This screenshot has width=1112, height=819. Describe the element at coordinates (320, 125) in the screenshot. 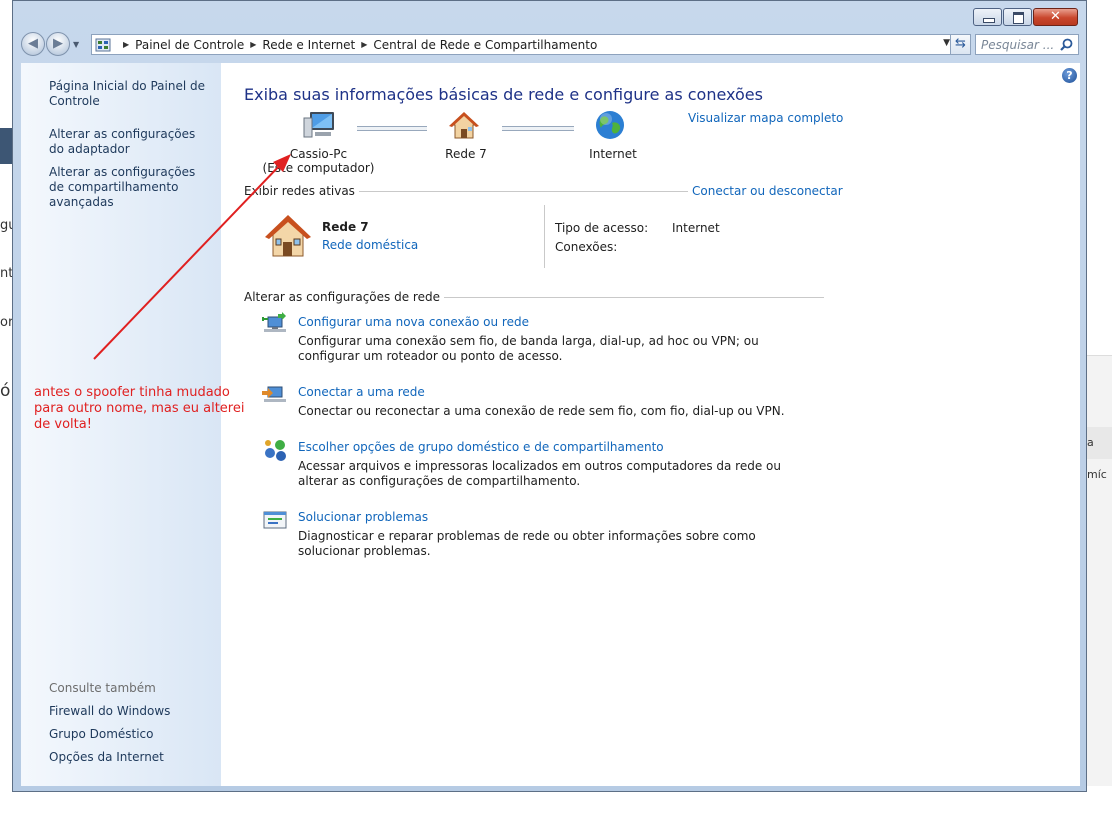

I see `computer-icon` at that location.